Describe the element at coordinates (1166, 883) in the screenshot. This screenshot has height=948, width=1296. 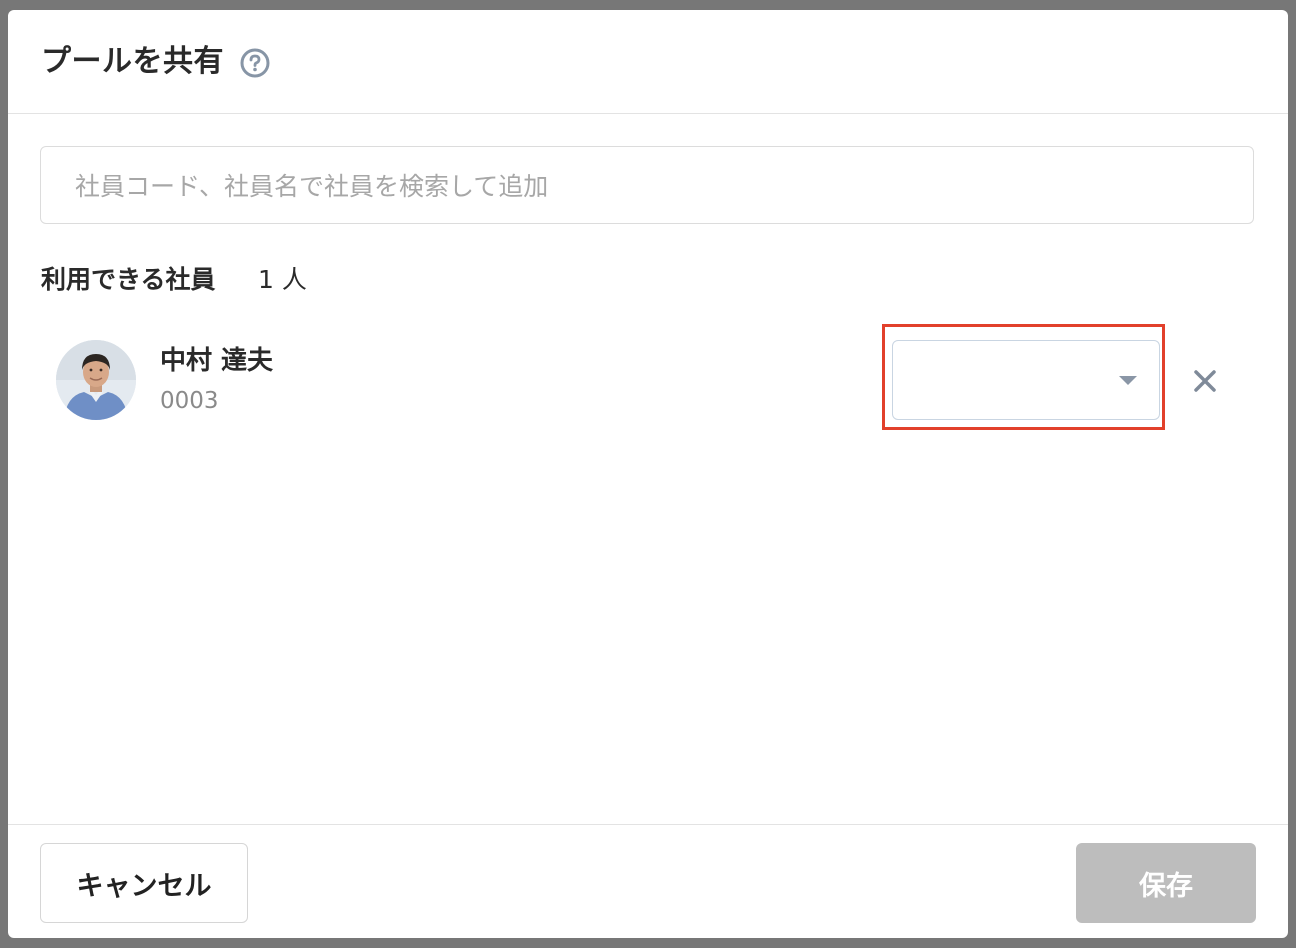
I see `save-button: 保存` at that location.